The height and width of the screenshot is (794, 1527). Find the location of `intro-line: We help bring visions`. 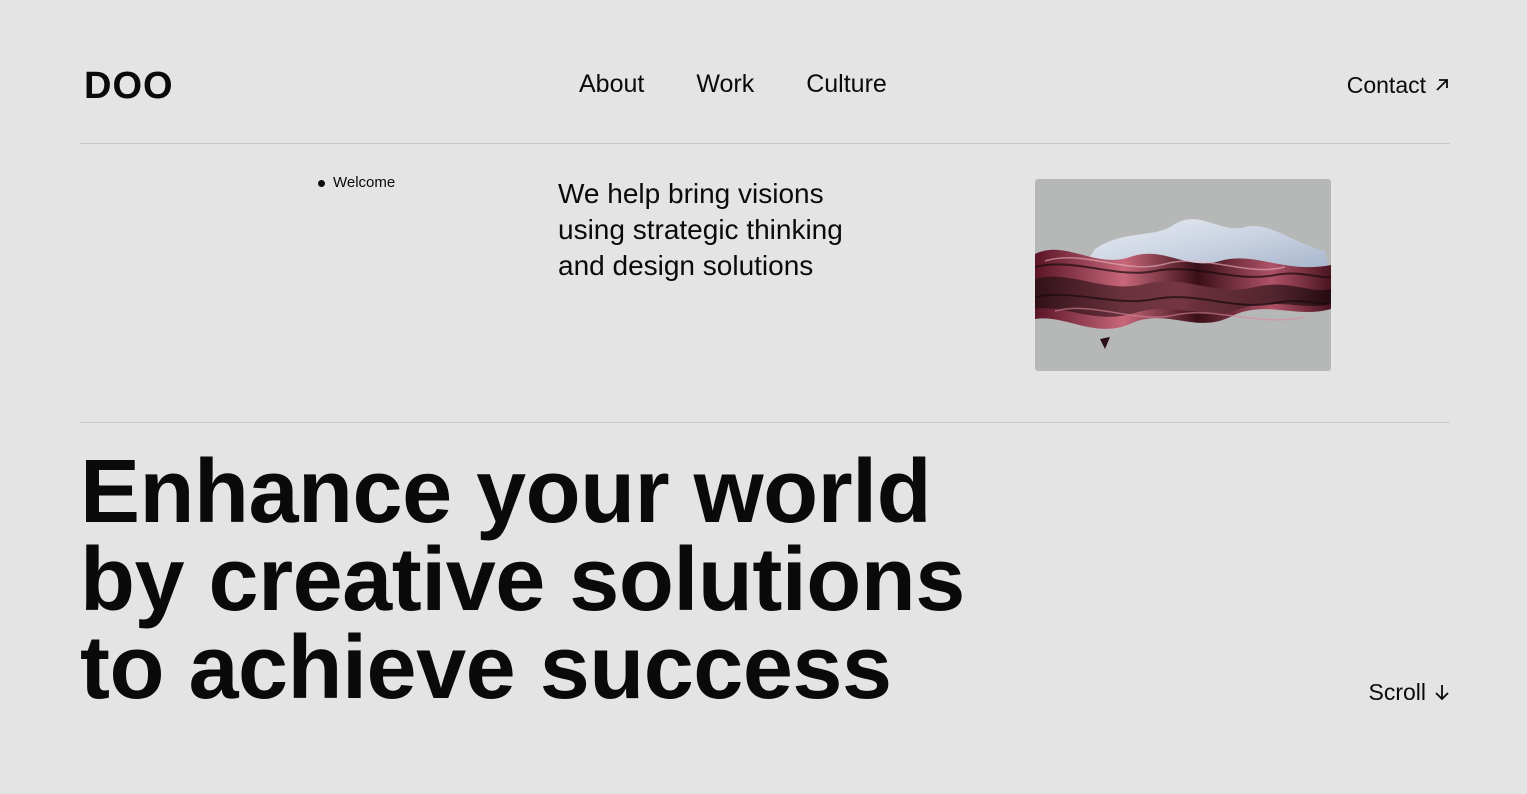

intro-line: We help bring visions is located at coordinates (691, 193).